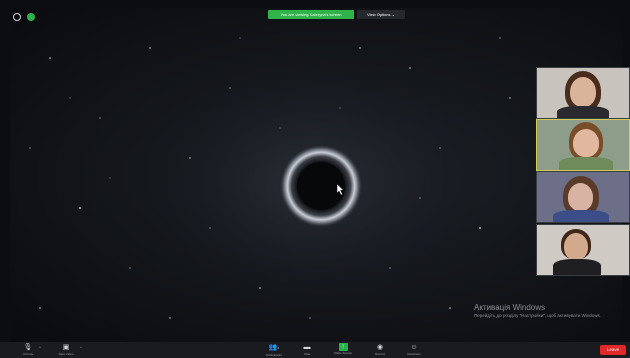 The height and width of the screenshot is (358, 630). What do you see at coordinates (66, 354) in the screenshot?
I see `start-video-label: Start Video` at bounding box center [66, 354].